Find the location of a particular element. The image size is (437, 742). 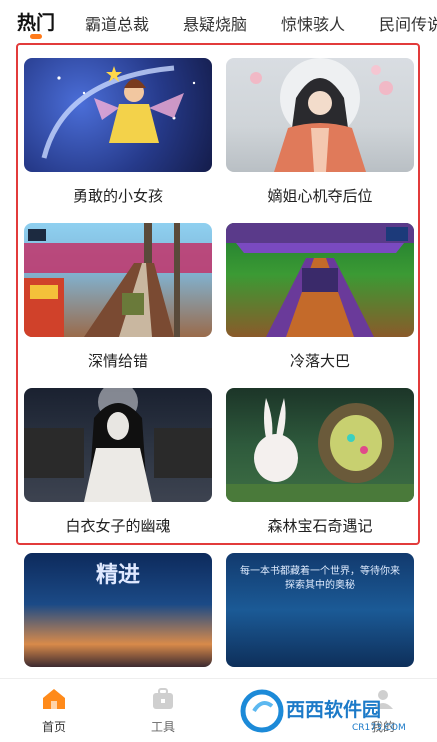

story-card: 冷落大巴 is located at coordinates (320, 297).